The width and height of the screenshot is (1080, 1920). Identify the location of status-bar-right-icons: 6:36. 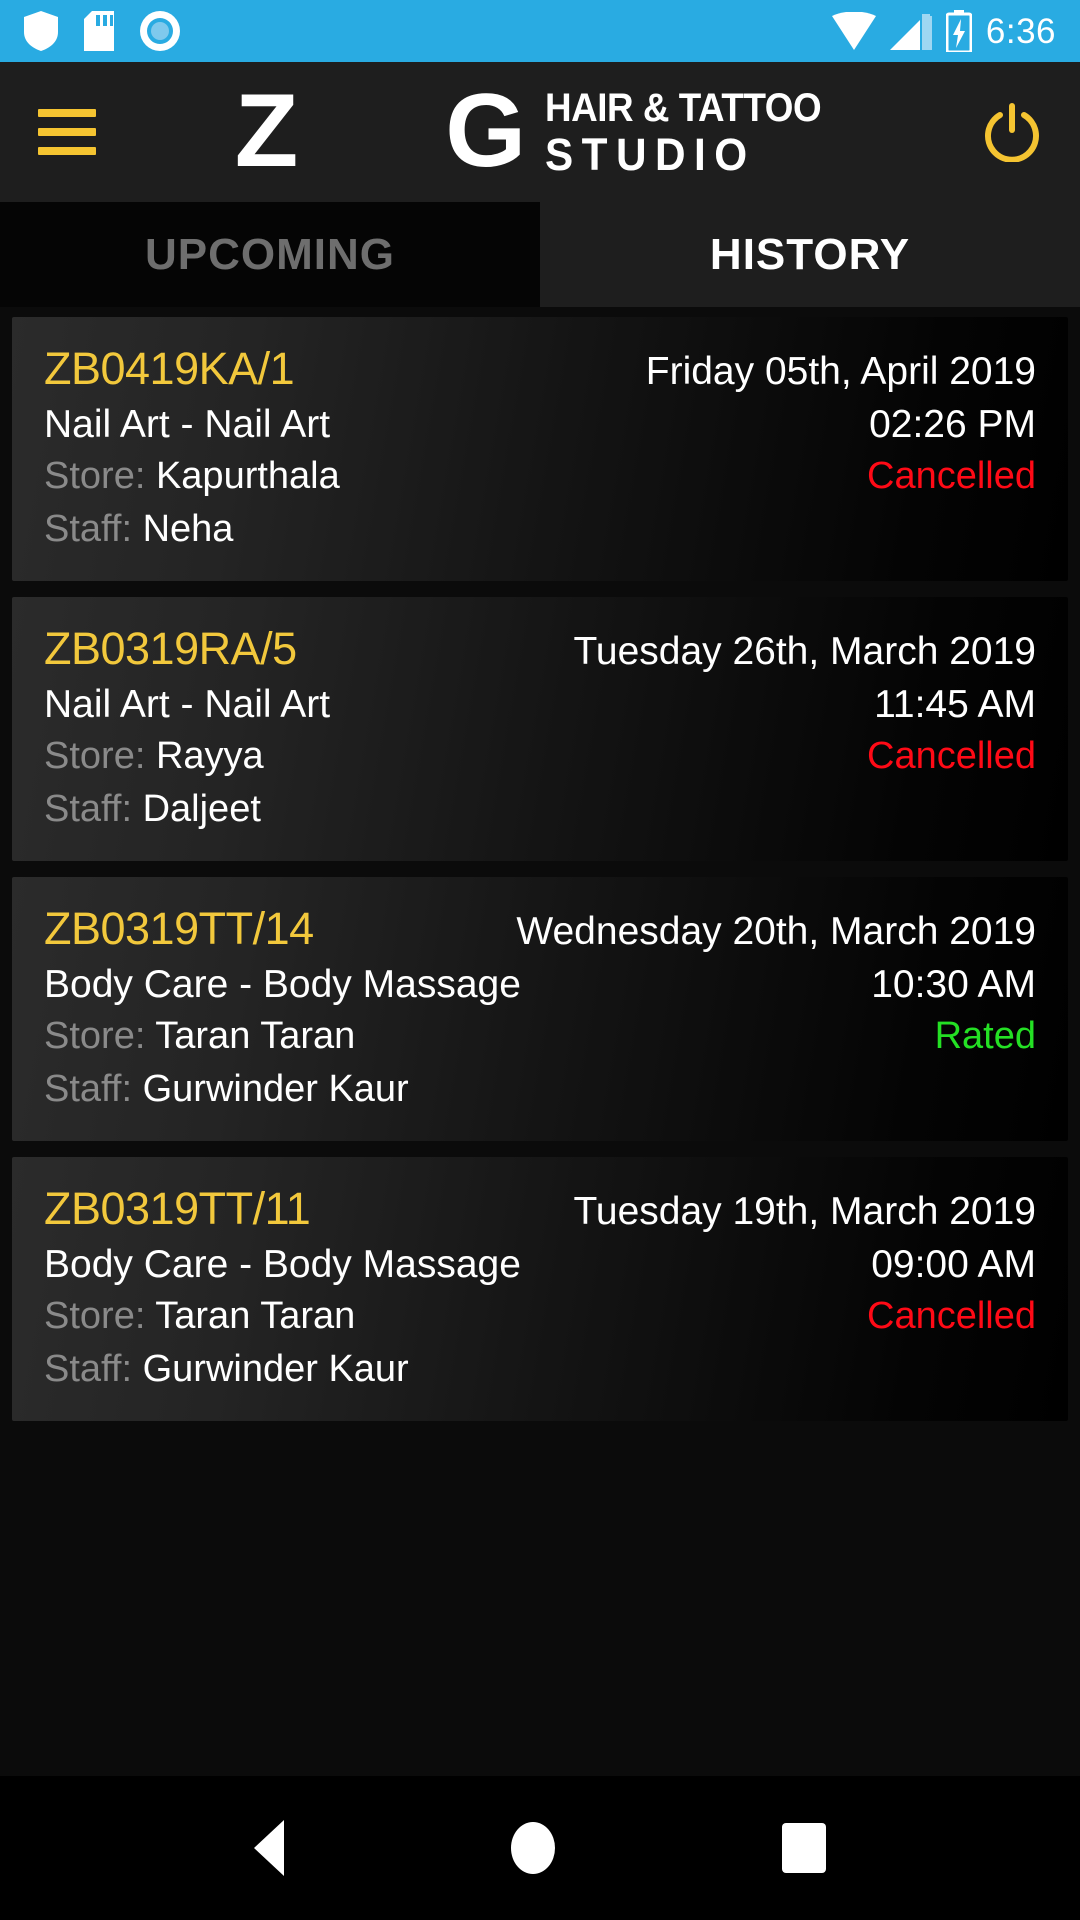
(943, 31).